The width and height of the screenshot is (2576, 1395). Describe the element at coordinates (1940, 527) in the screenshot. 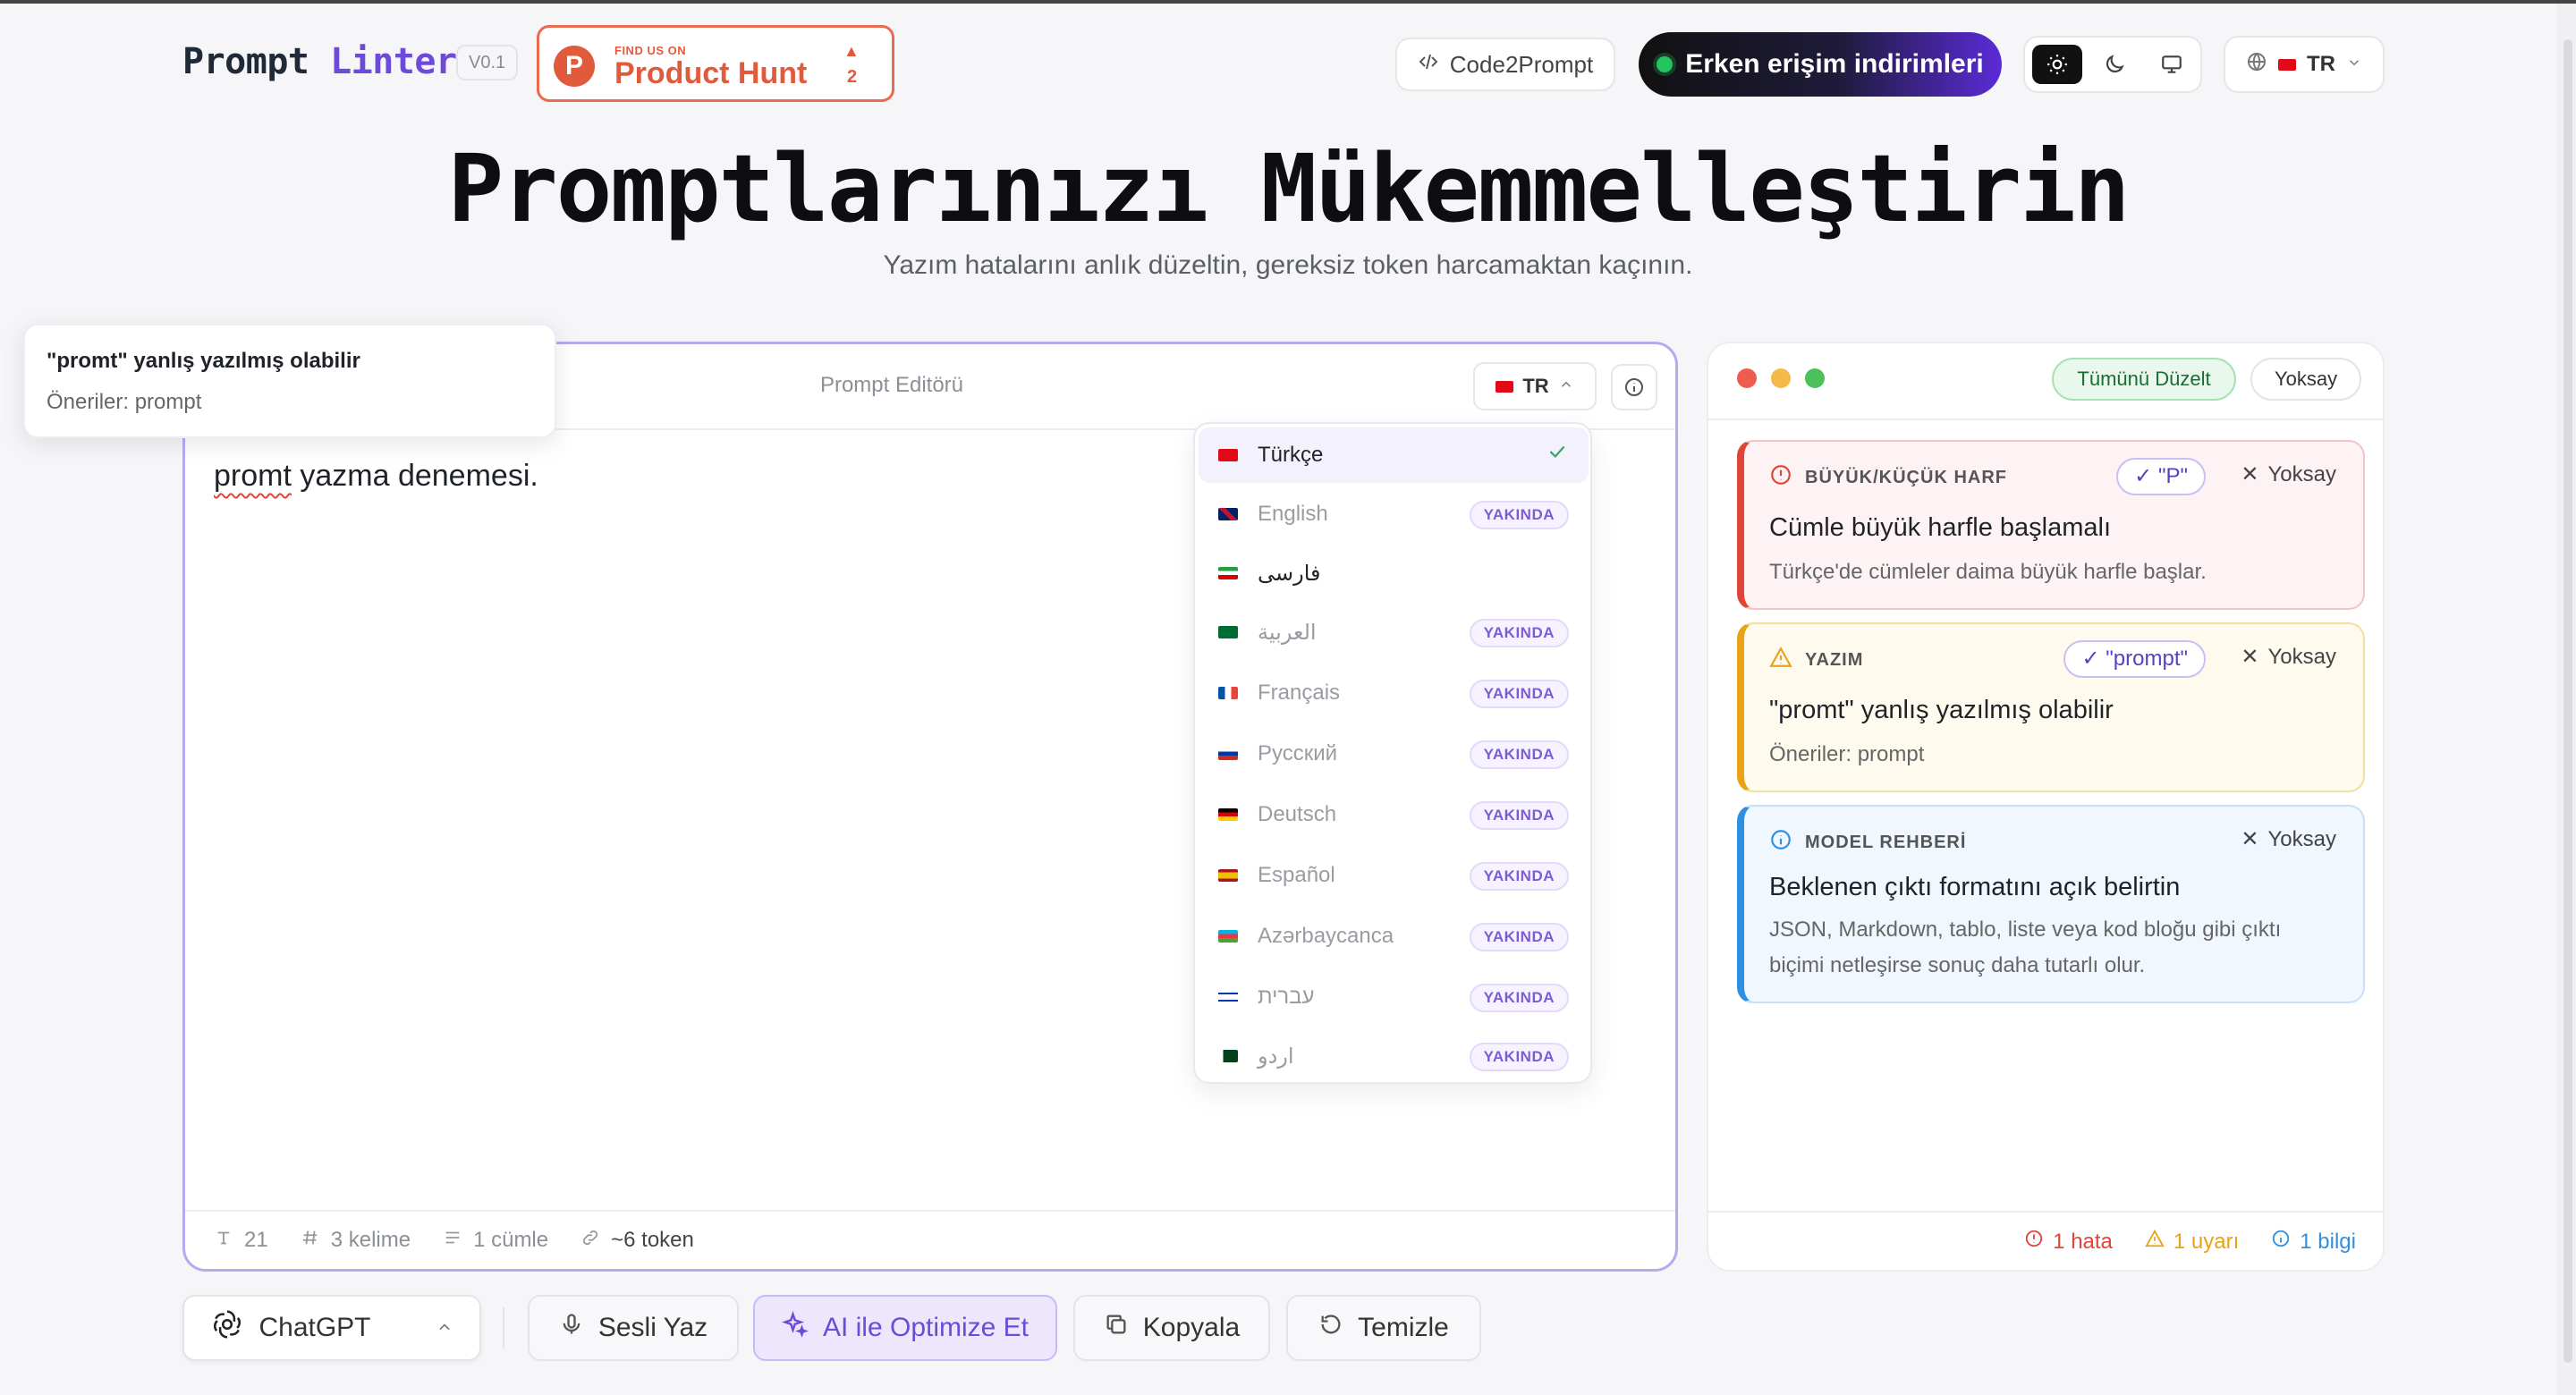

I see `issue-title: Cümle büyük harfle başlamalı` at that location.